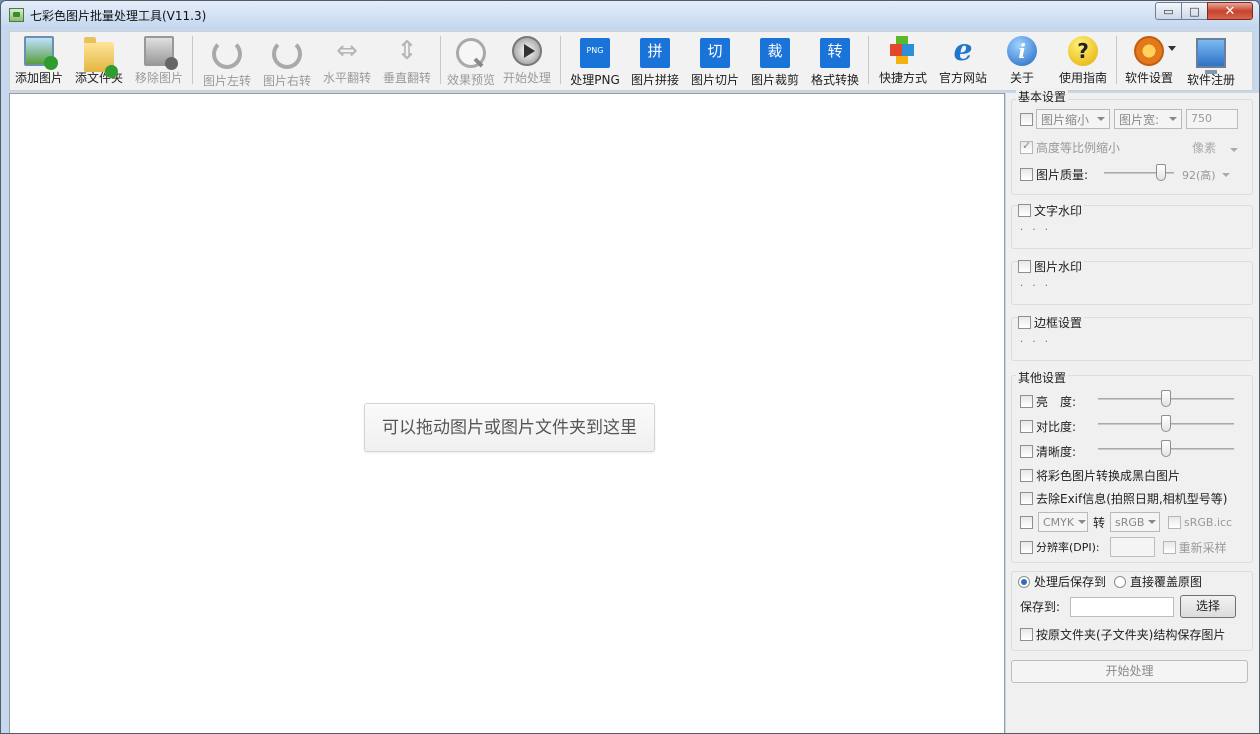 Image resolution: width=1260 pixels, height=734 pixels. I want to click on app-icon, so click(16, 15).